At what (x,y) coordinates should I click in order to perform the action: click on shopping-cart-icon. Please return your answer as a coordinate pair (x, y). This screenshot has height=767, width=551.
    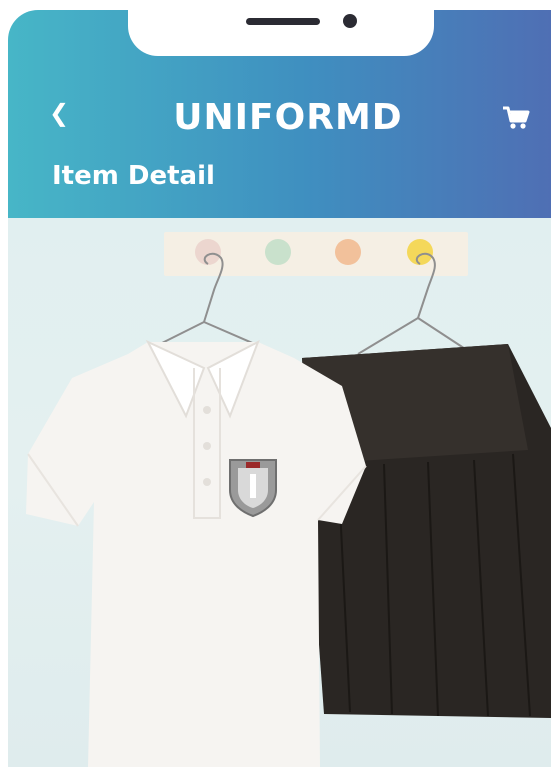
    Looking at the image, I should click on (516, 117).